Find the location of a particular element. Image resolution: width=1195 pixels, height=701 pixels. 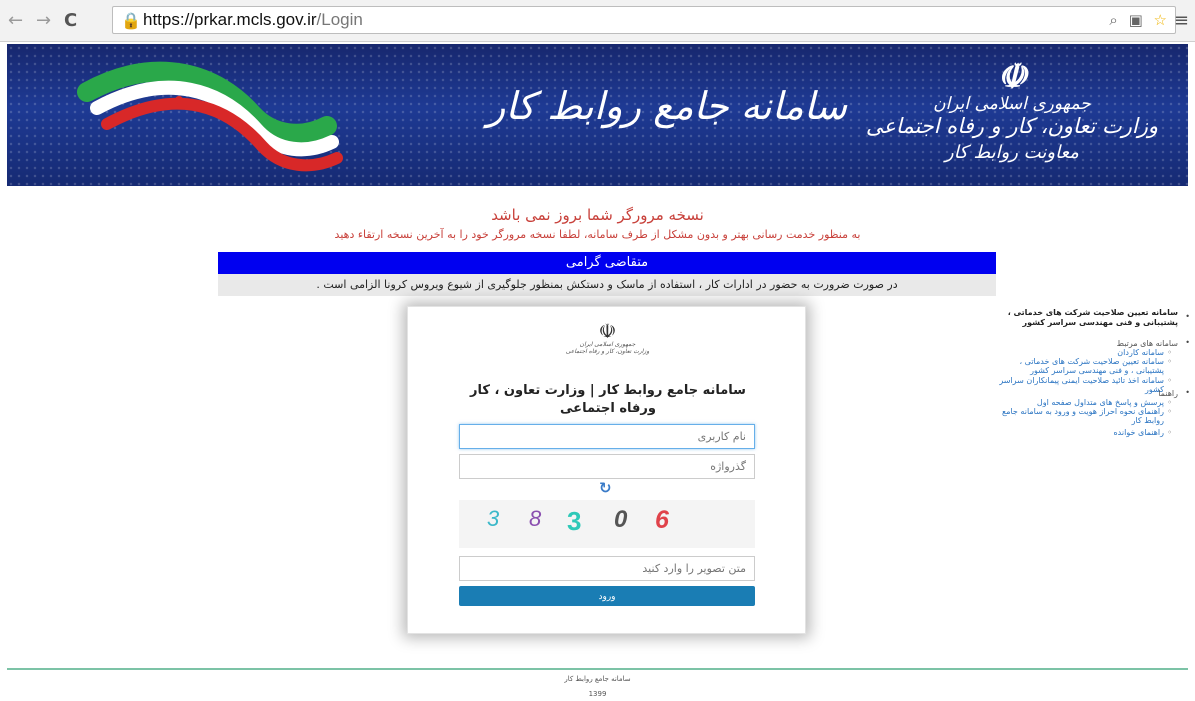

footer-divider is located at coordinates (597, 669).